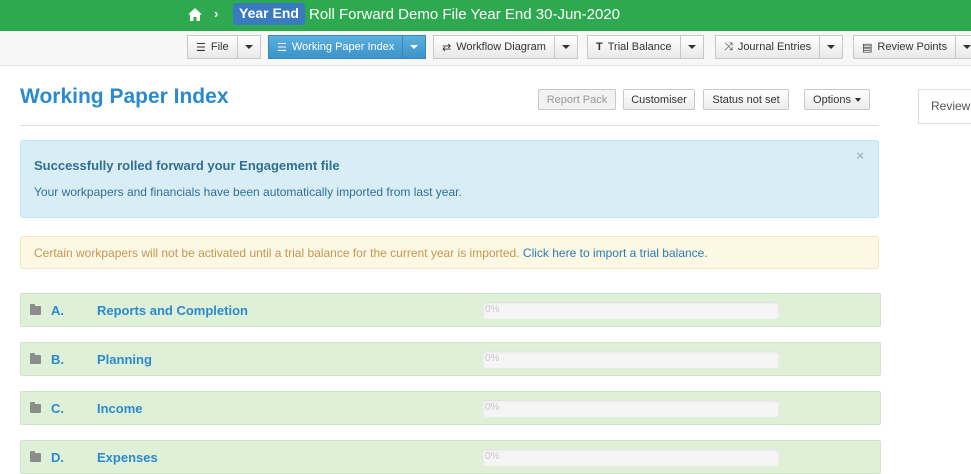 This screenshot has height=474, width=971. I want to click on report-pack-button: Report Pack, so click(577, 99).